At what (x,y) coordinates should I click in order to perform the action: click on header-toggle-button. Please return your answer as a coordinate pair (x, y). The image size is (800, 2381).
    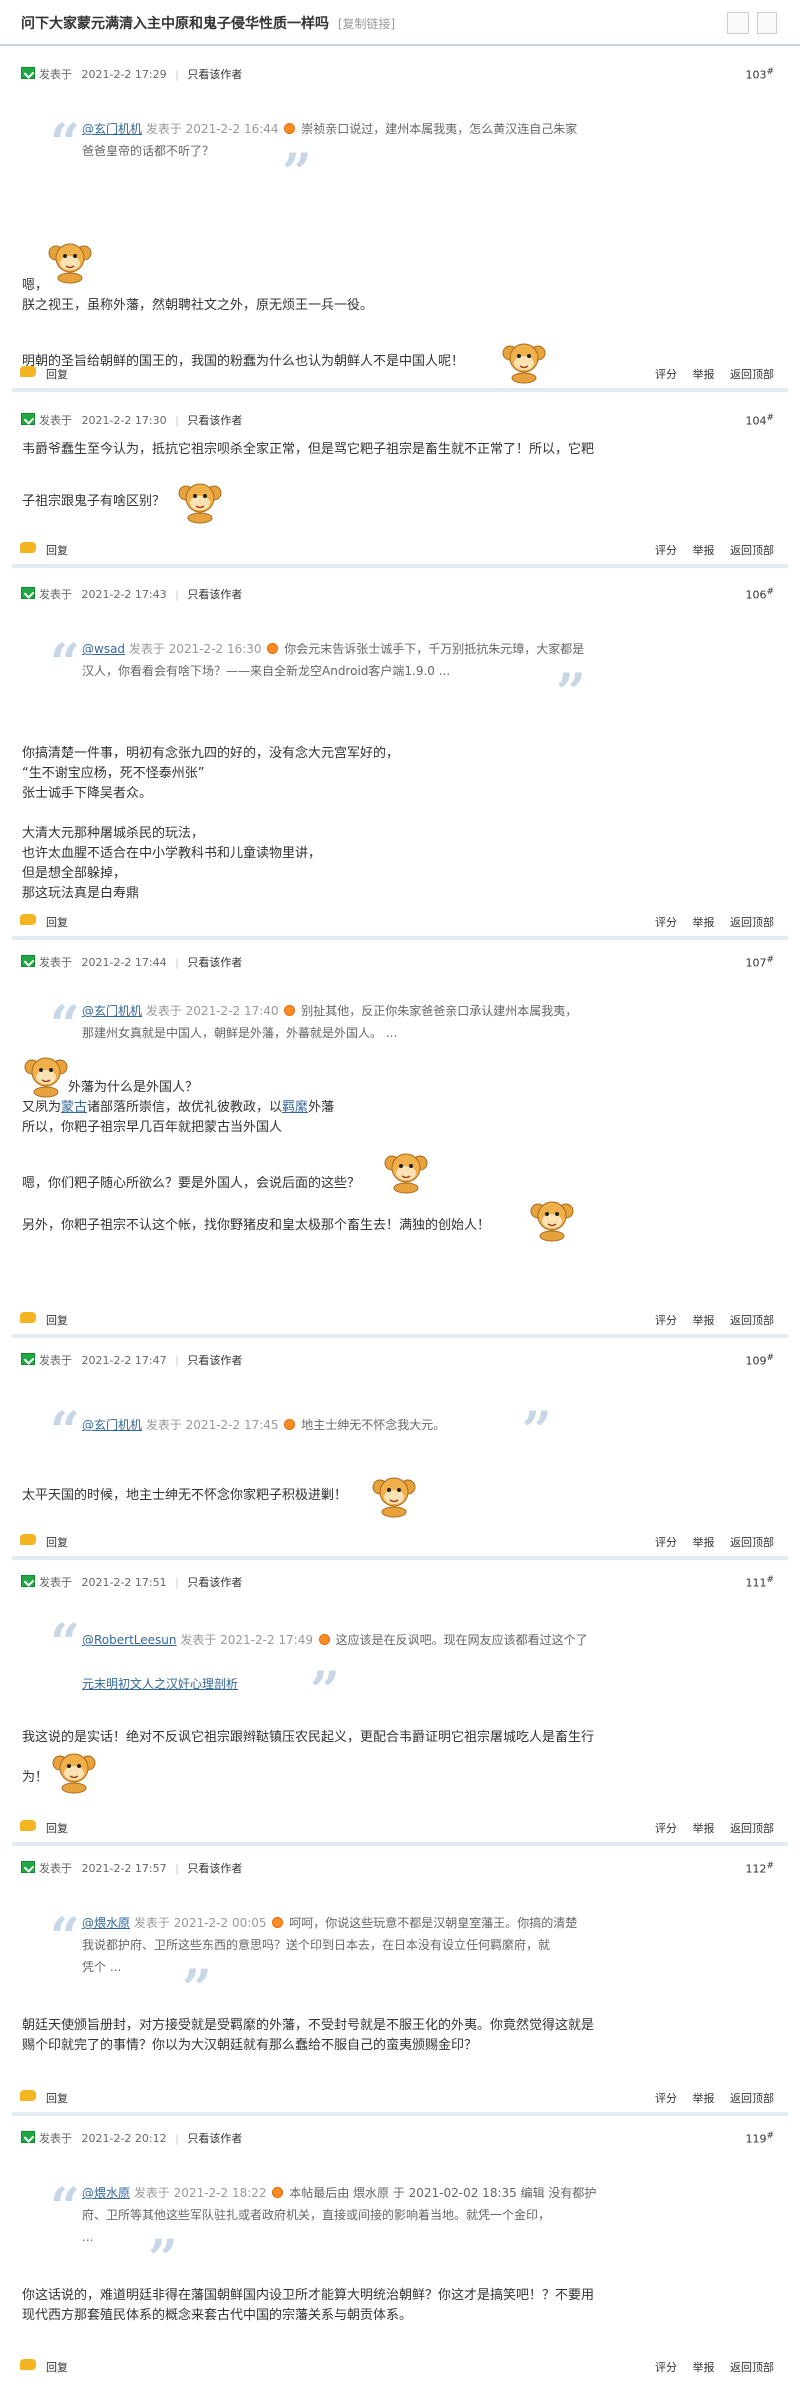
    Looking at the image, I should click on (767, 23).